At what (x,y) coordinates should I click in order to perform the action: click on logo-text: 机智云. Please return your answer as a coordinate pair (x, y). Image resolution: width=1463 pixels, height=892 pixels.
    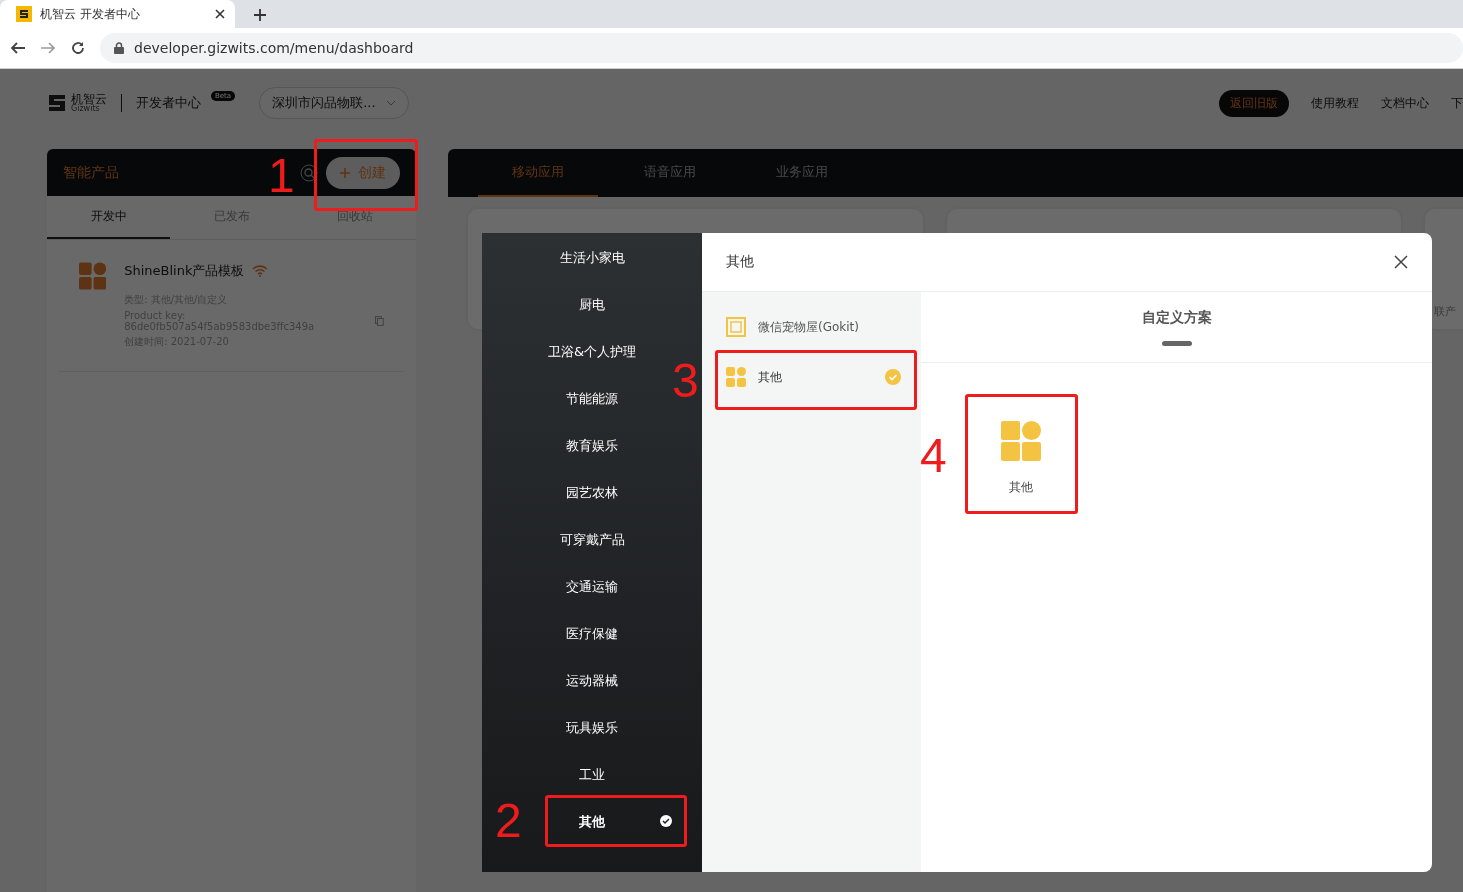
    Looking at the image, I should click on (89, 99).